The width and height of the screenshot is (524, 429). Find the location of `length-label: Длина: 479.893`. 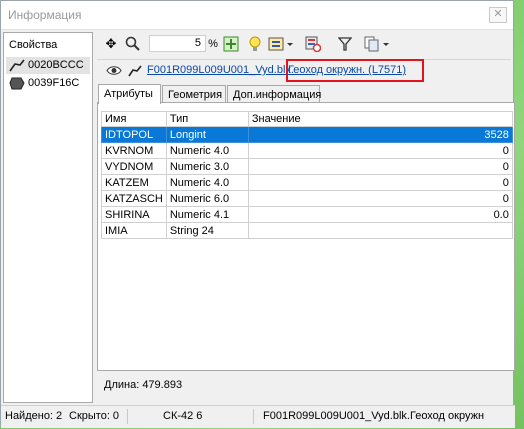

length-label: Длина: 479.893 is located at coordinates (143, 385).